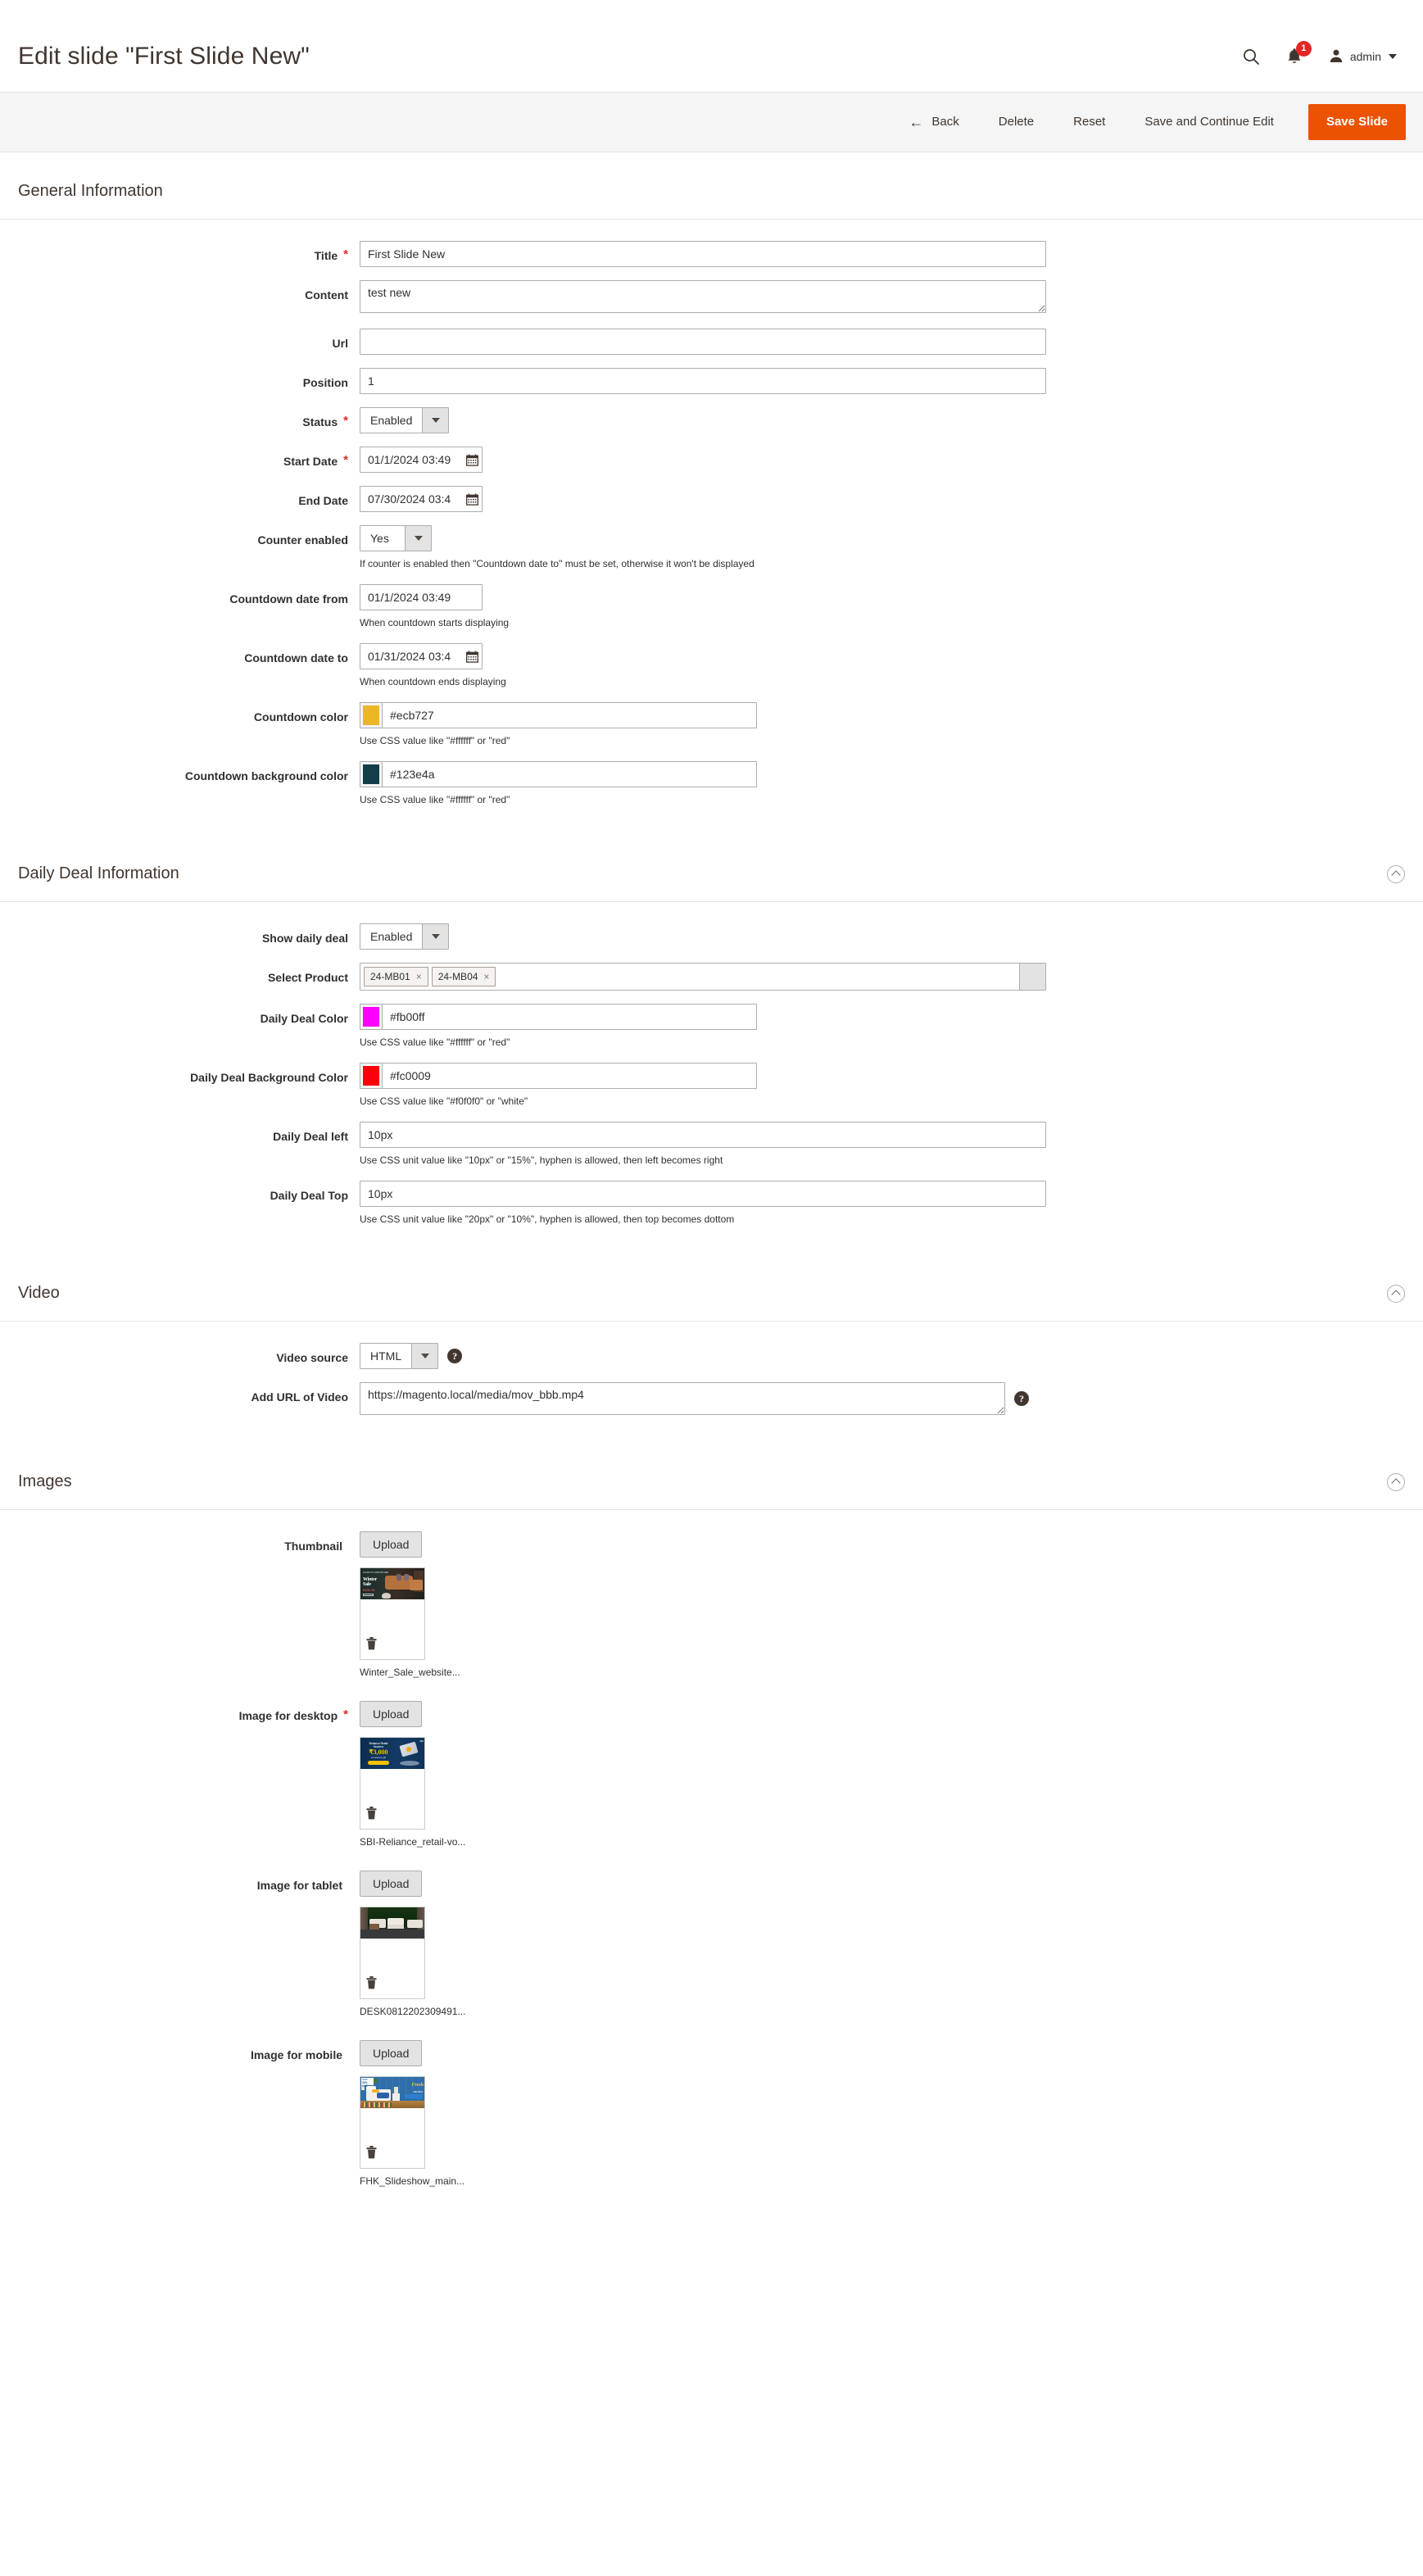  What do you see at coordinates (327, 295) in the screenshot?
I see `label-content-text: Content` at bounding box center [327, 295].